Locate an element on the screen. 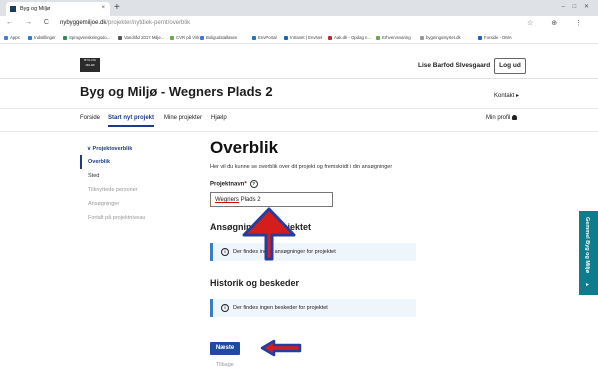  annotation-overlay is located at coordinates (272, 282).